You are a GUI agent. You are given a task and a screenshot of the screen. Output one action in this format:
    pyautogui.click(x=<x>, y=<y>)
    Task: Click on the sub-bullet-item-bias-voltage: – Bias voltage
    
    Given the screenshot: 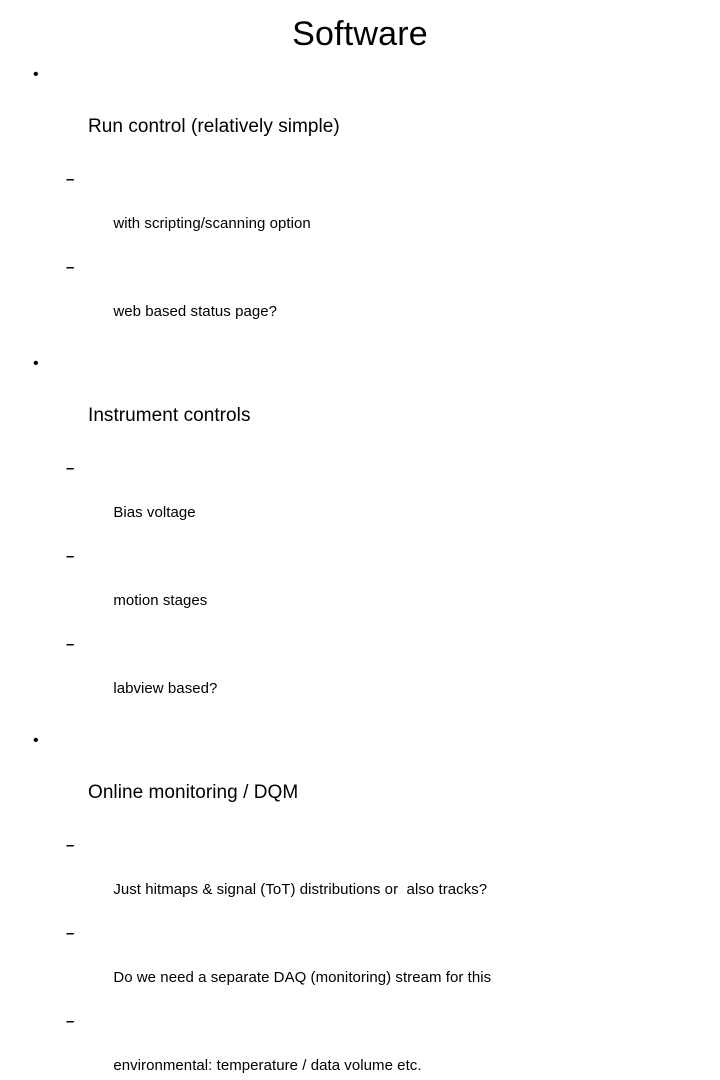 What is the action you would take?
    pyautogui.click(x=360, y=502)
    